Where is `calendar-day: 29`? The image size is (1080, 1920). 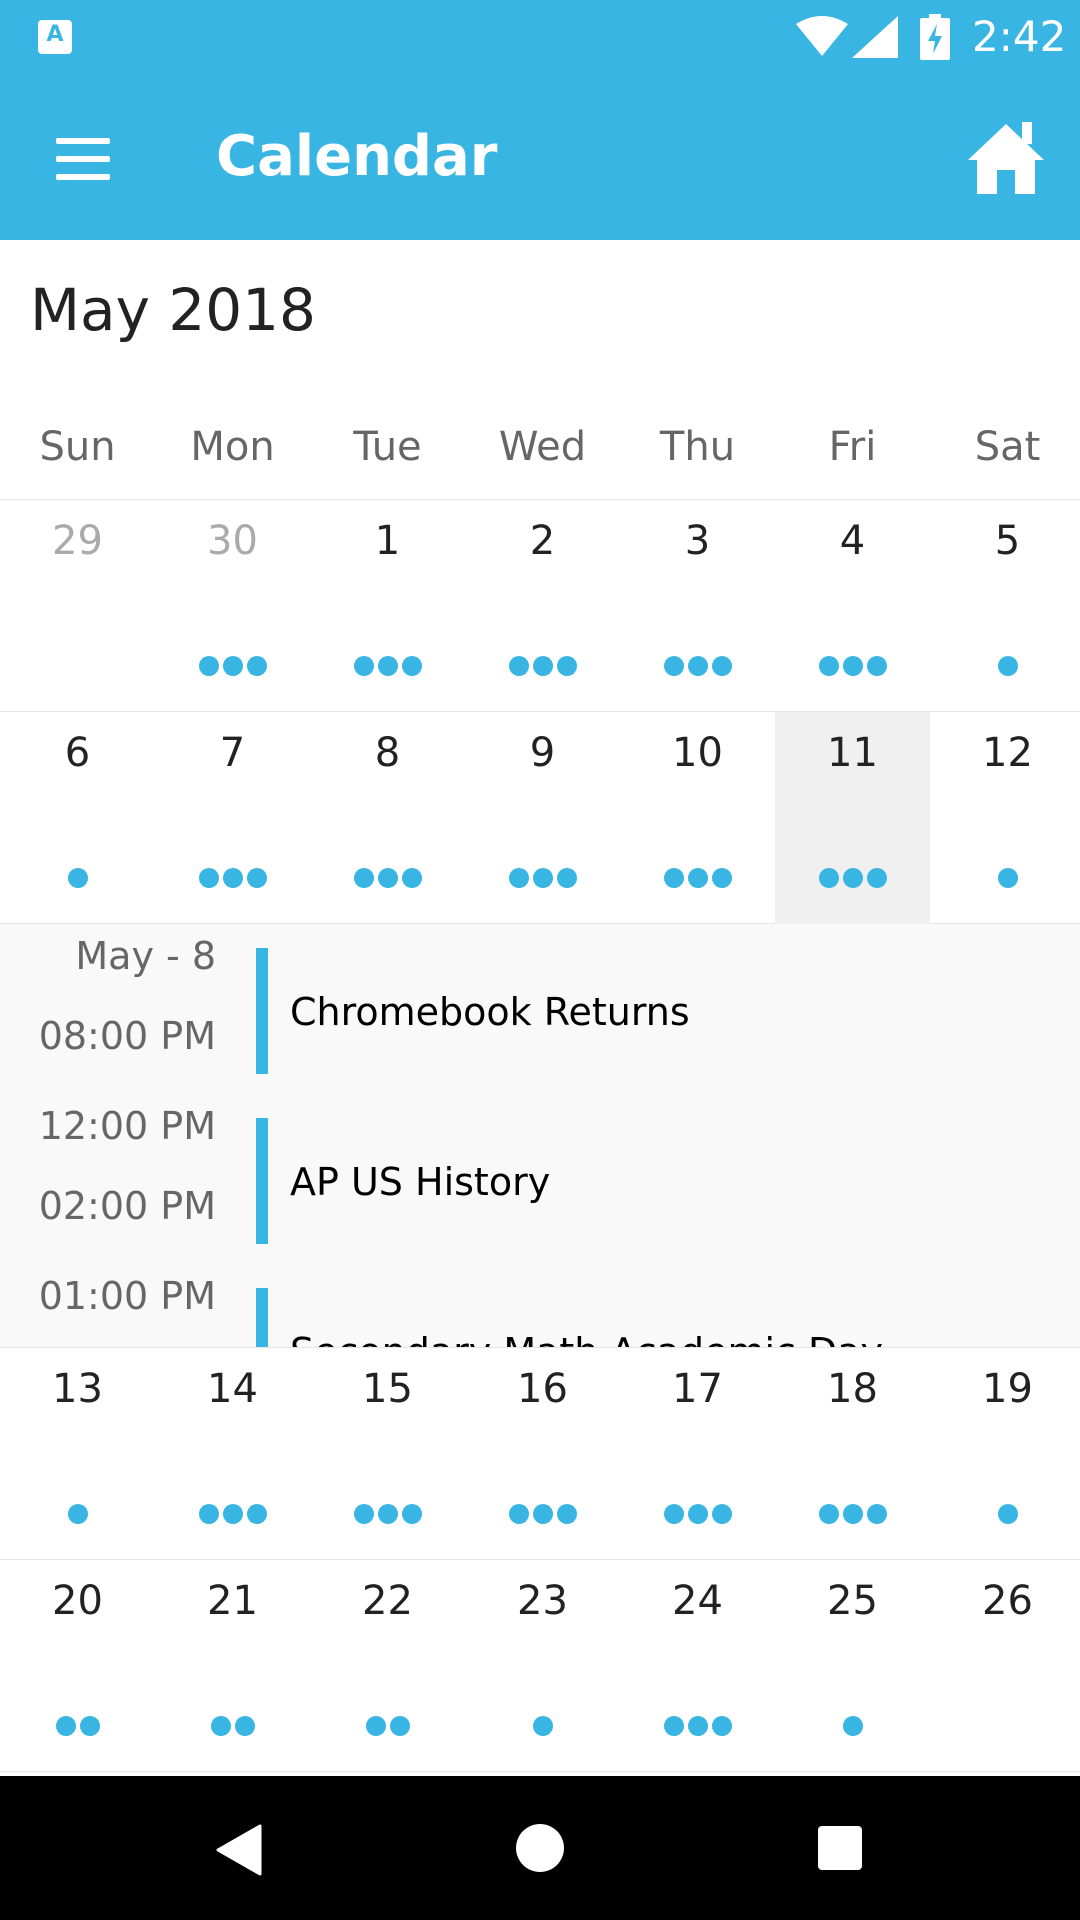
calendar-day: 29 is located at coordinates (77, 606).